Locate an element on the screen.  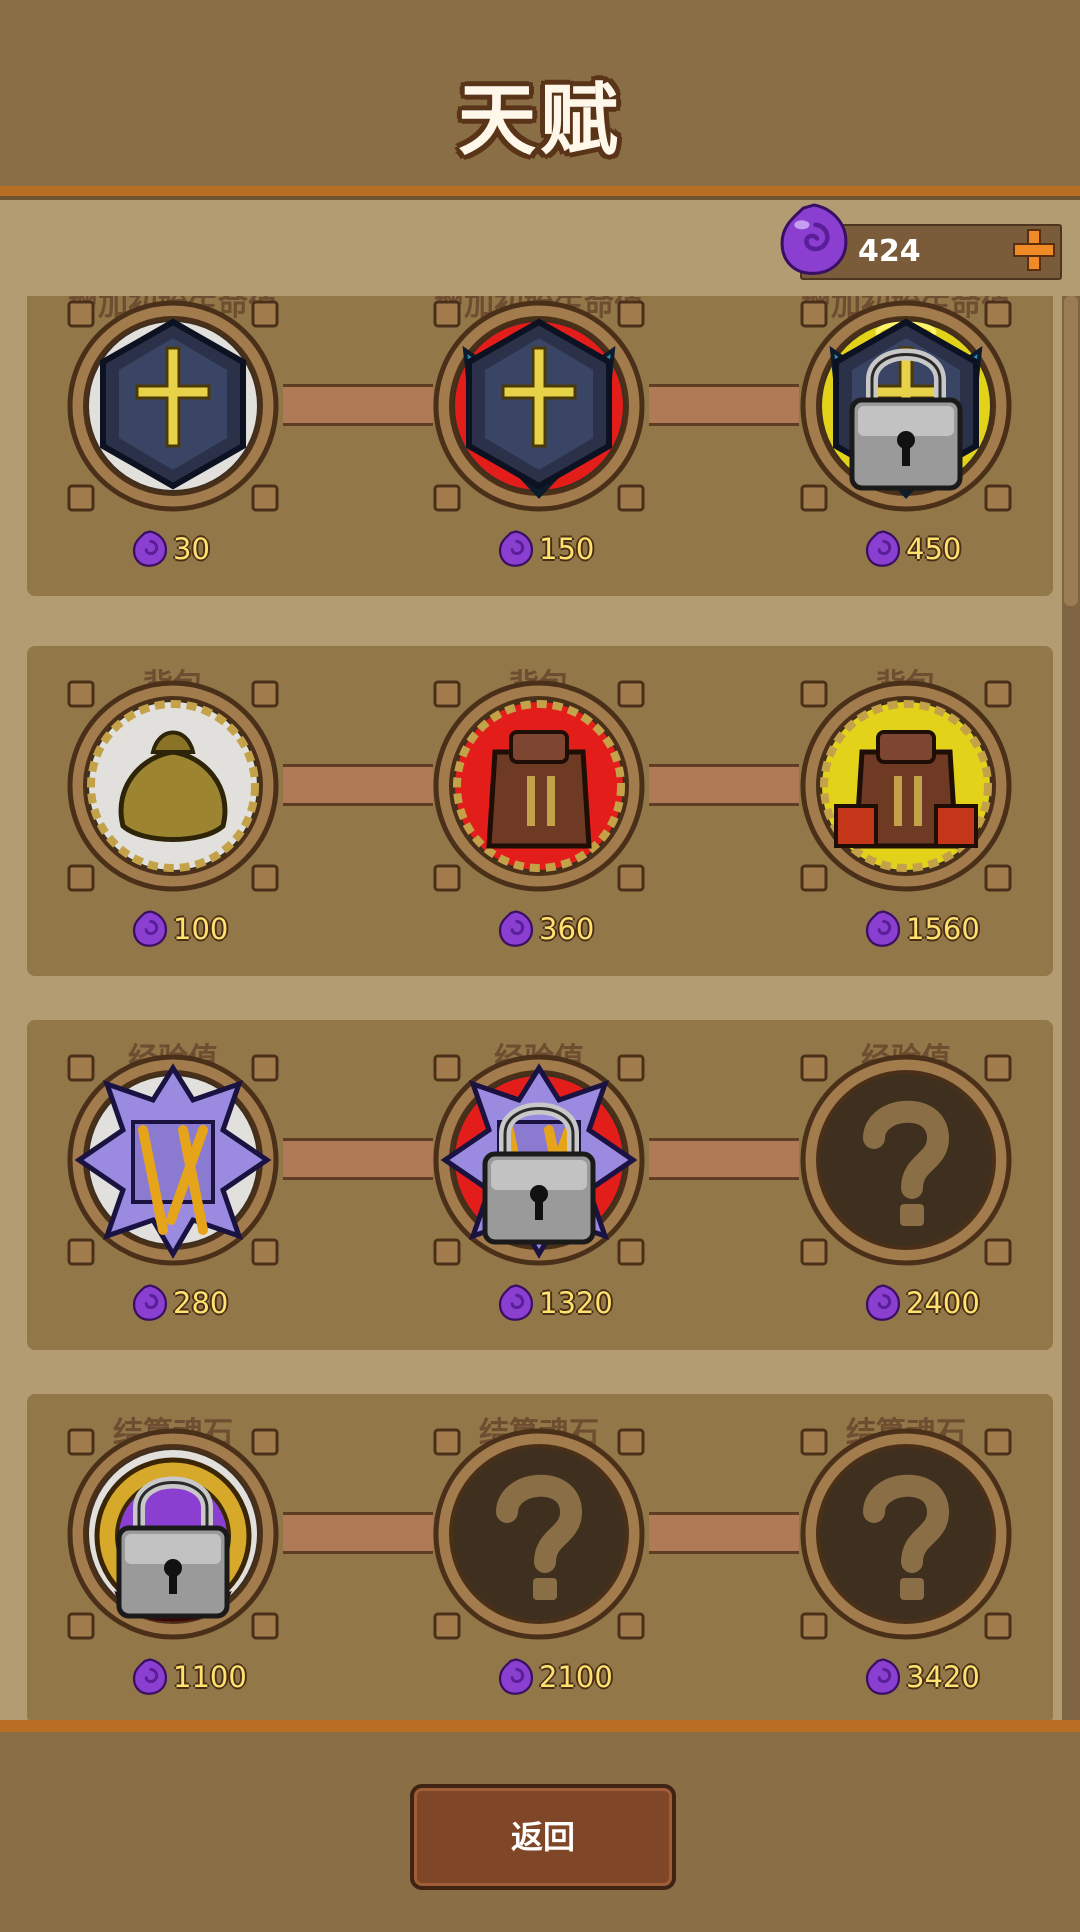
talent-cost-value: 1320 is located at coordinates (576, 1303).